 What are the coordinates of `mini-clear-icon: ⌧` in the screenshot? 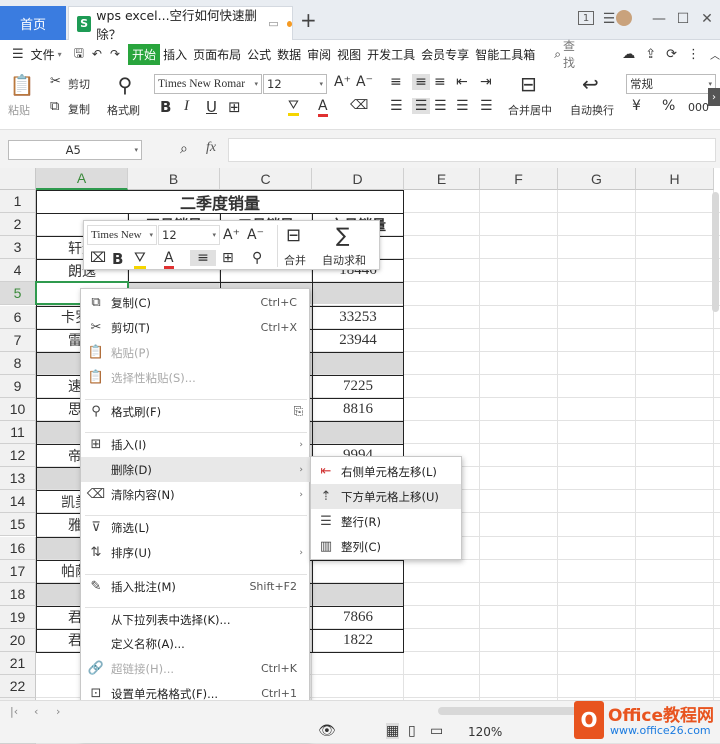 It's located at (98, 258).